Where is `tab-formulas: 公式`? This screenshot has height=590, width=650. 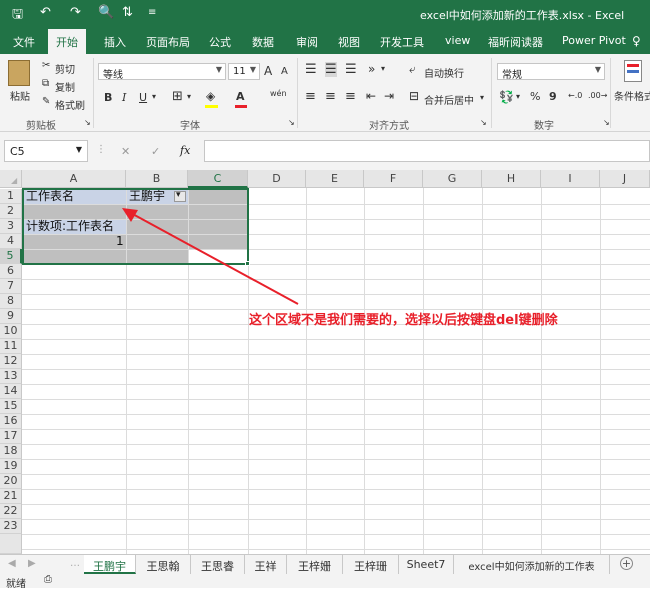 tab-formulas: 公式 is located at coordinates (220, 42).